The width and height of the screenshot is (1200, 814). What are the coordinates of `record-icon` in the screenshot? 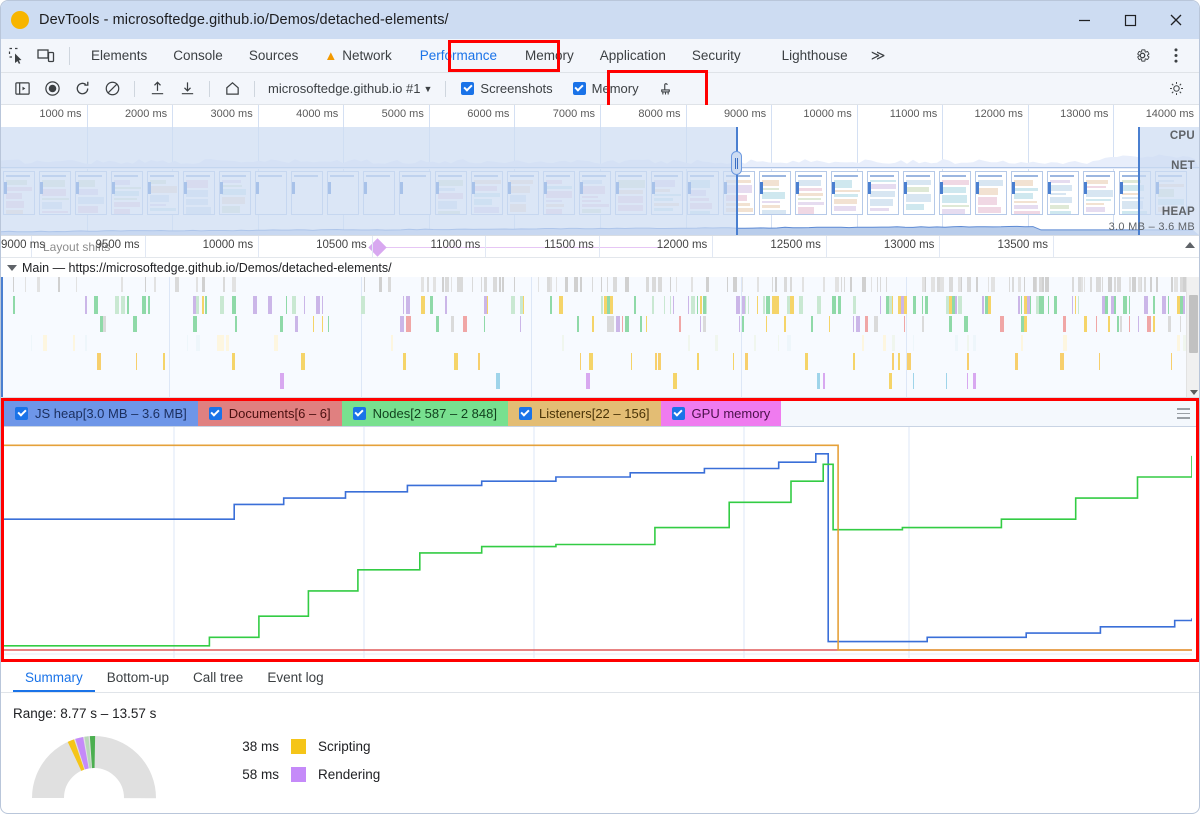 It's located at (52, 89).